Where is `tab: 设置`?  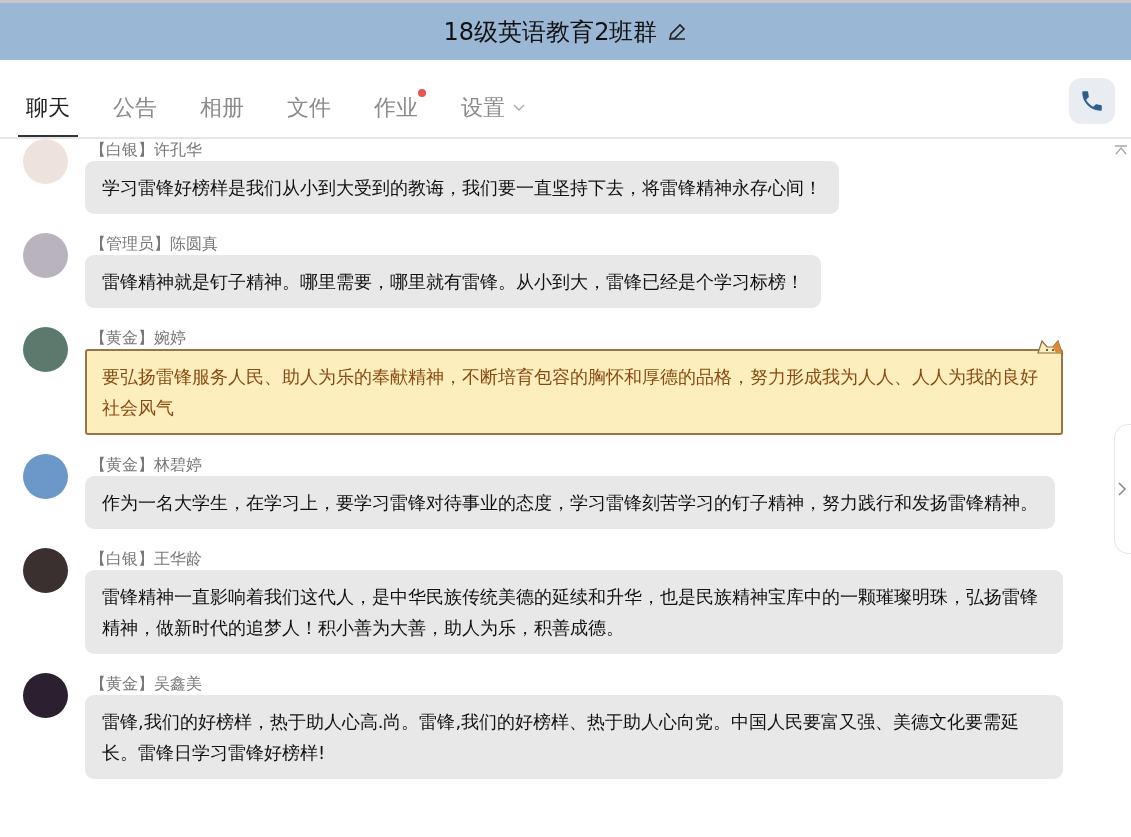 tab: 设置 is located at coordinates (493, 112).